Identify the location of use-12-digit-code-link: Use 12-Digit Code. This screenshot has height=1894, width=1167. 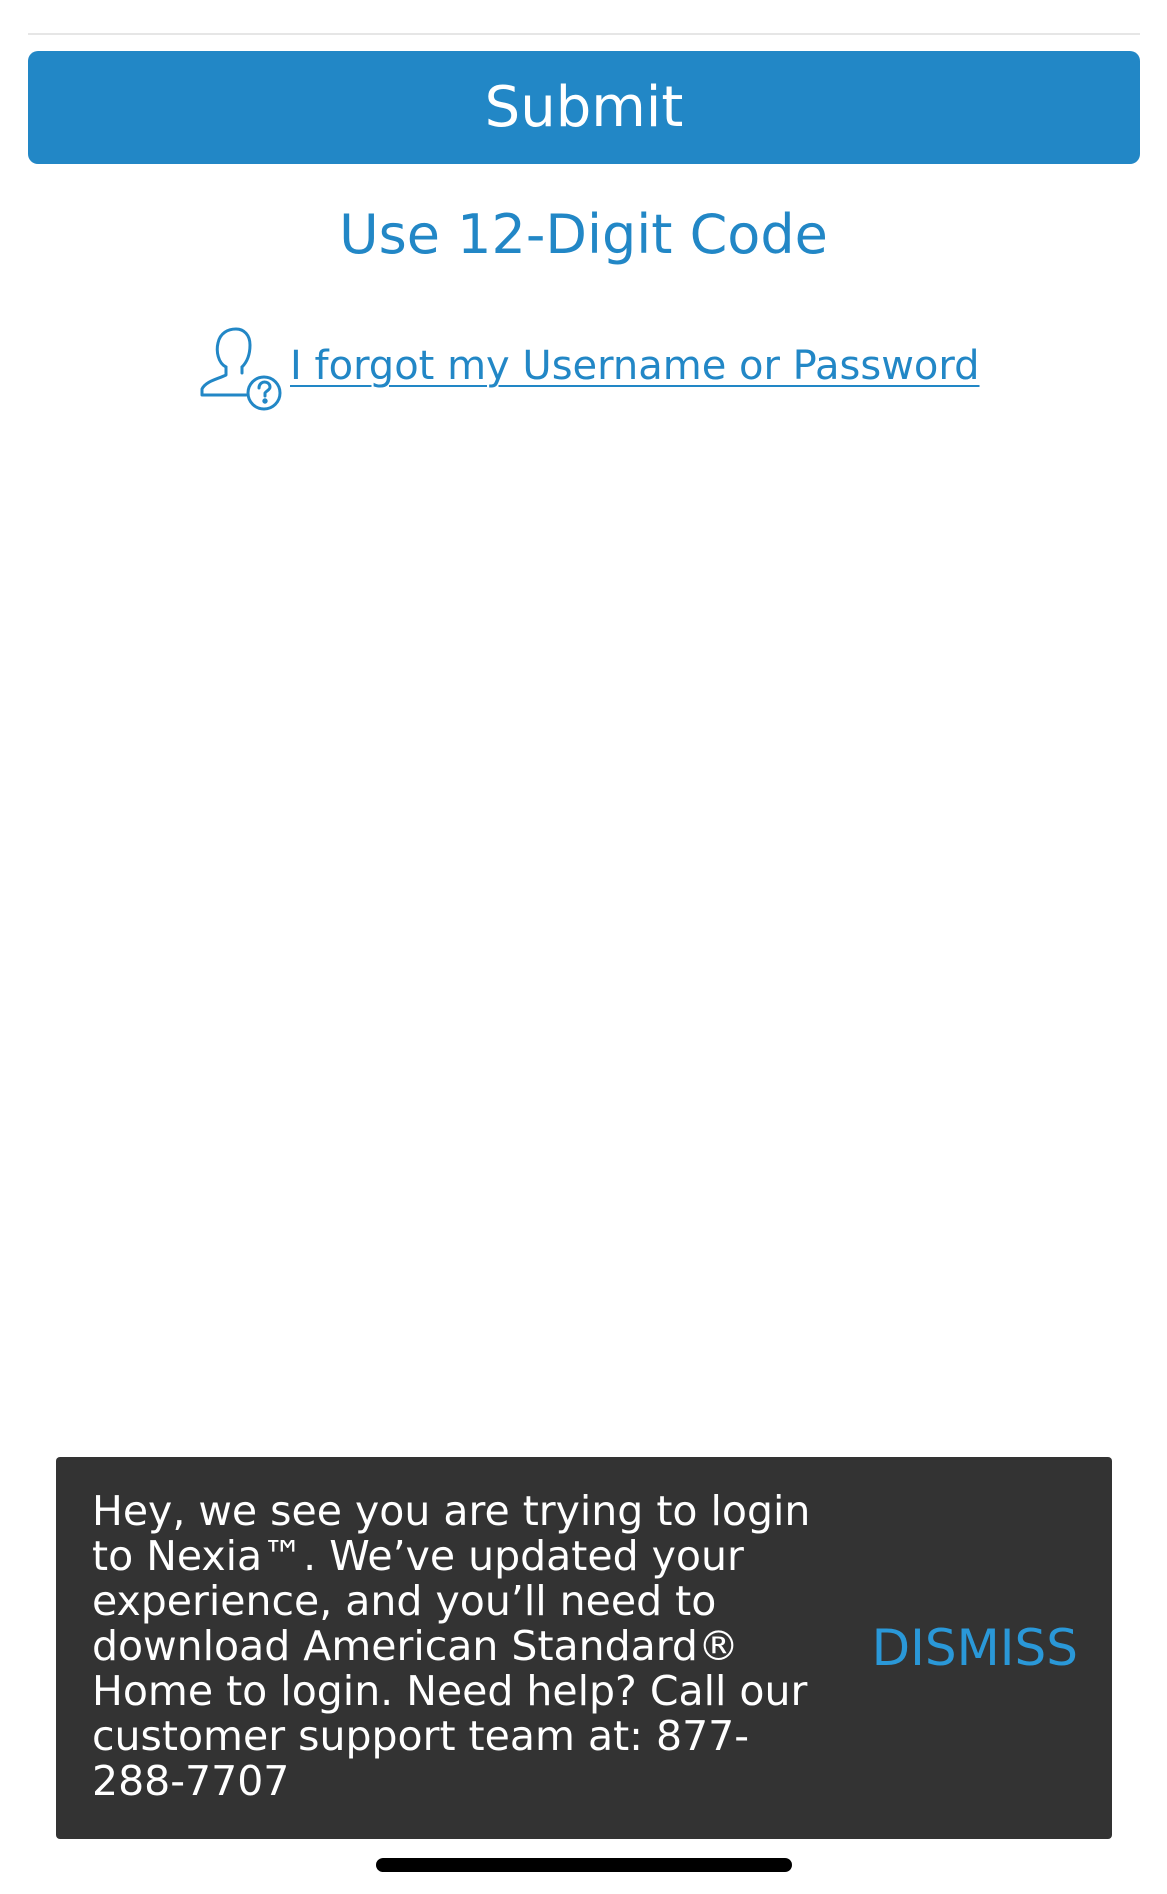
(583, 235).